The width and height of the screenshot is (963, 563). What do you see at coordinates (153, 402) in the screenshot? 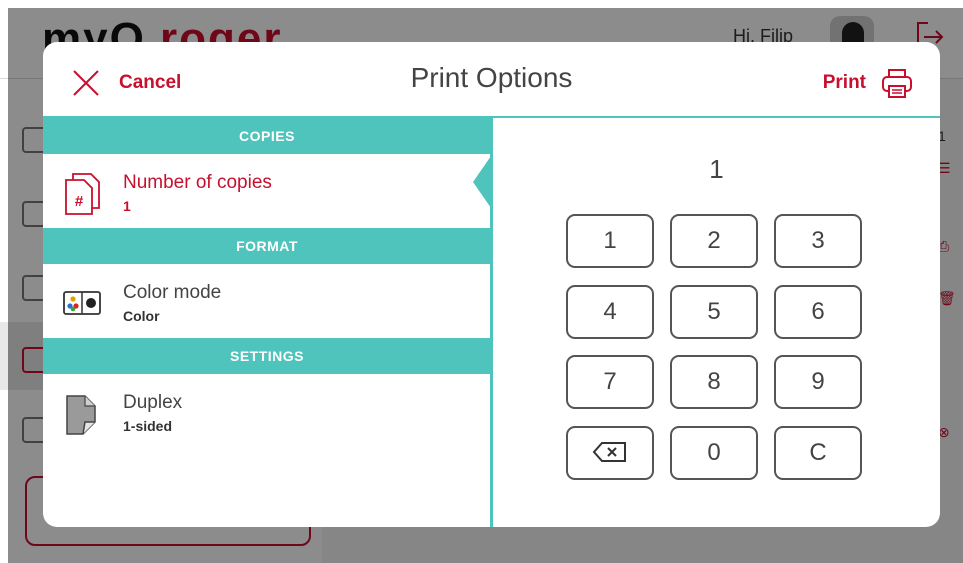
I see `option-name: Duplex` at bounding box center [153, 402].